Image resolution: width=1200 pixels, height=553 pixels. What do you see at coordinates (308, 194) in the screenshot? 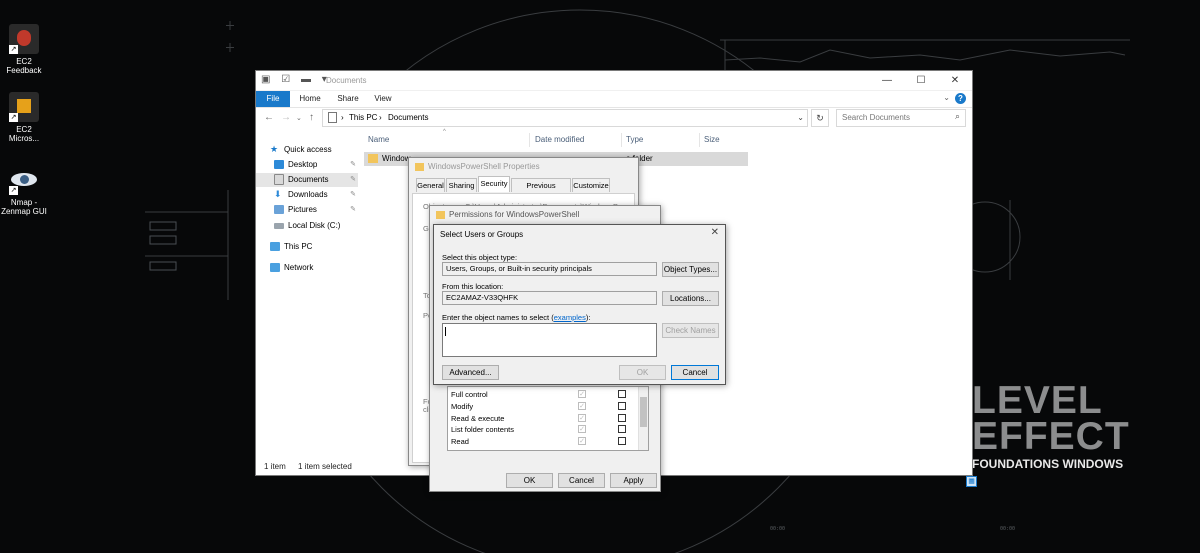
I see `nav-item-label: Downloads` at bounding box center [308, 194].